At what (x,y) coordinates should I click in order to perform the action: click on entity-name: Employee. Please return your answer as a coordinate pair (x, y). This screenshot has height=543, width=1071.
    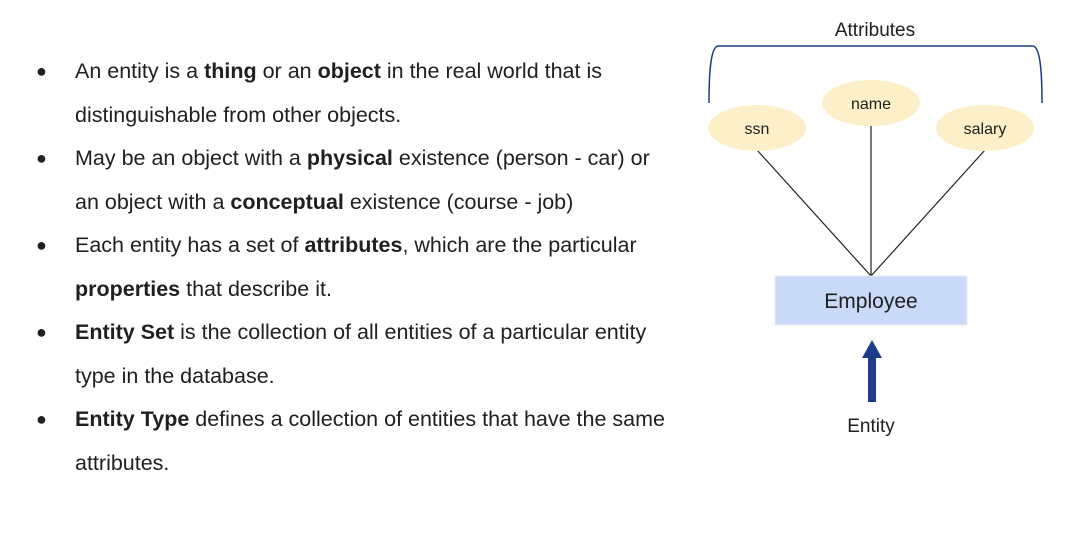
    Looking at the image, I should click on (870, 301).